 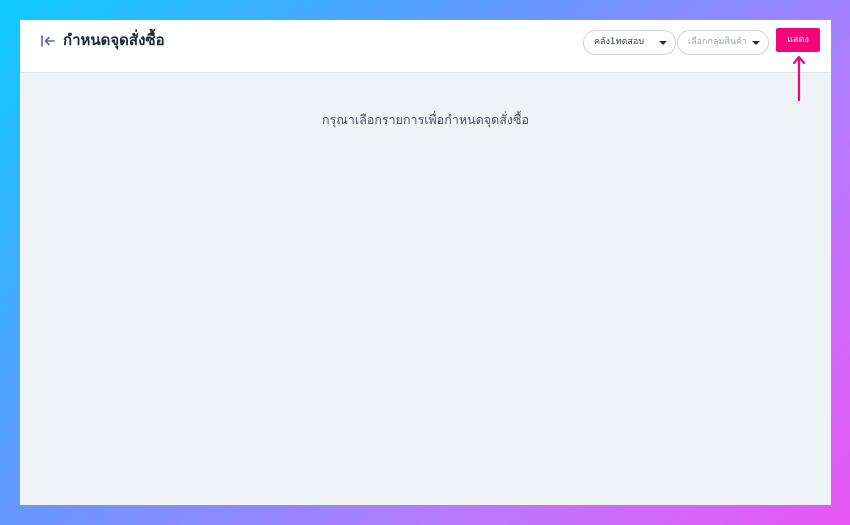 What do you see at coordinates (114, 40) in the screenshot?
I see `page-title: กำหนดจุดสั่งซื้อ` at bounding box center [114, 40].